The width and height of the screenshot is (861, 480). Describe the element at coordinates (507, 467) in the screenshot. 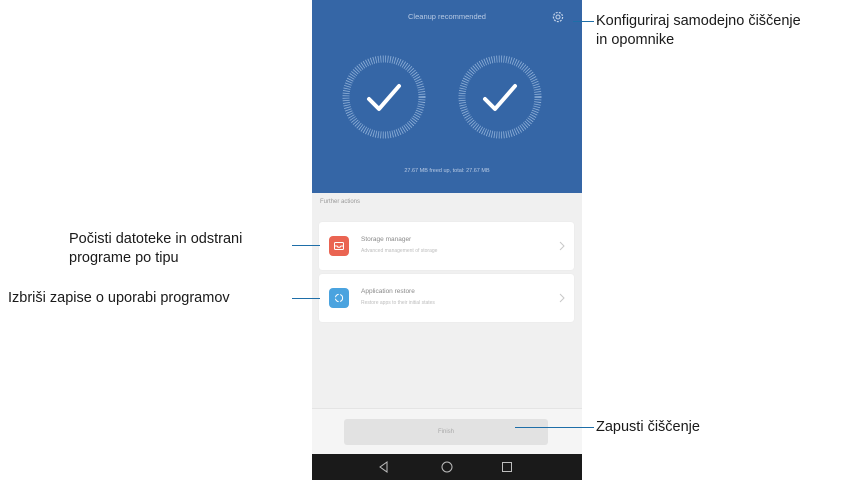

I see `recent-apps-icon` at that location.